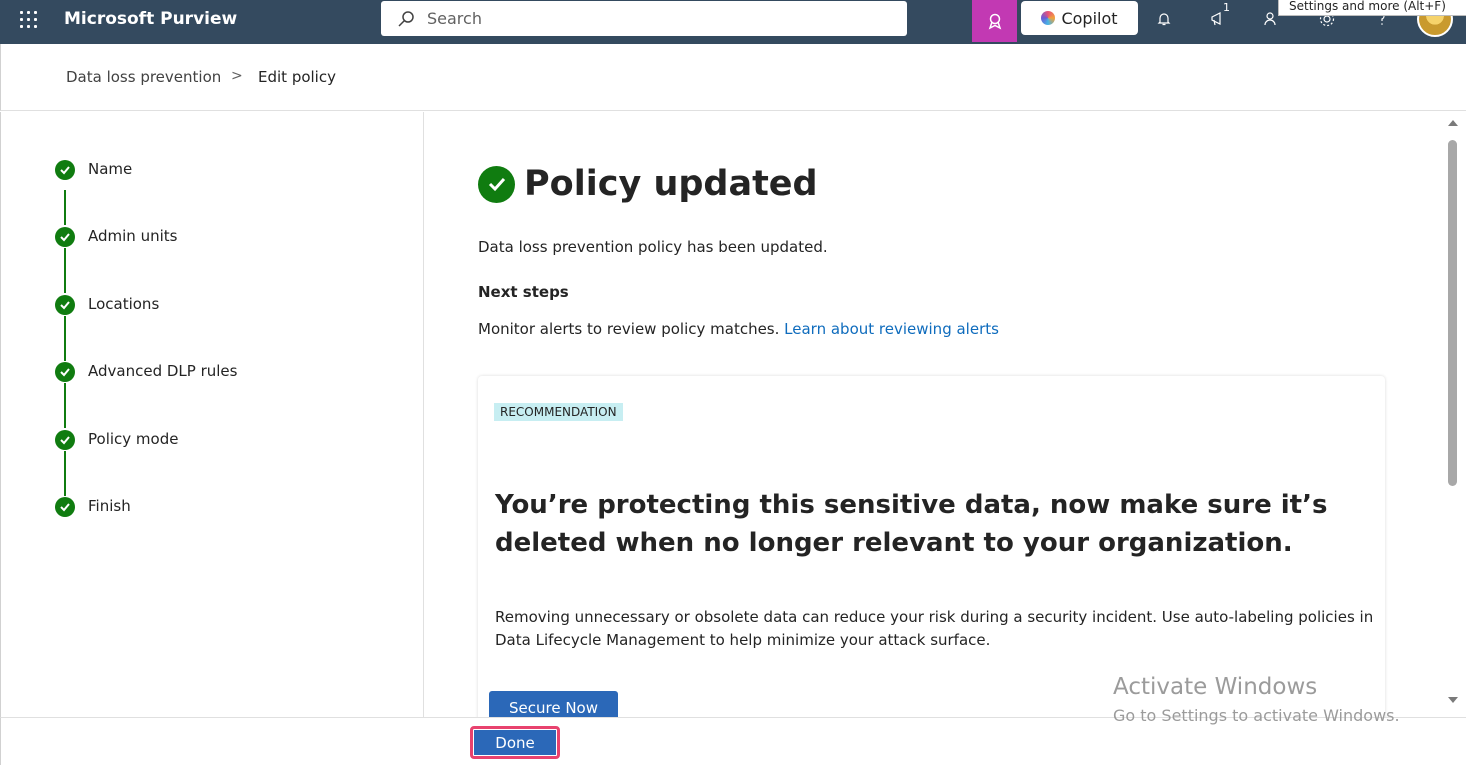 This screenshot has height=765, width=1466. I want to click on step-locations: Locations, so click(107, 305).